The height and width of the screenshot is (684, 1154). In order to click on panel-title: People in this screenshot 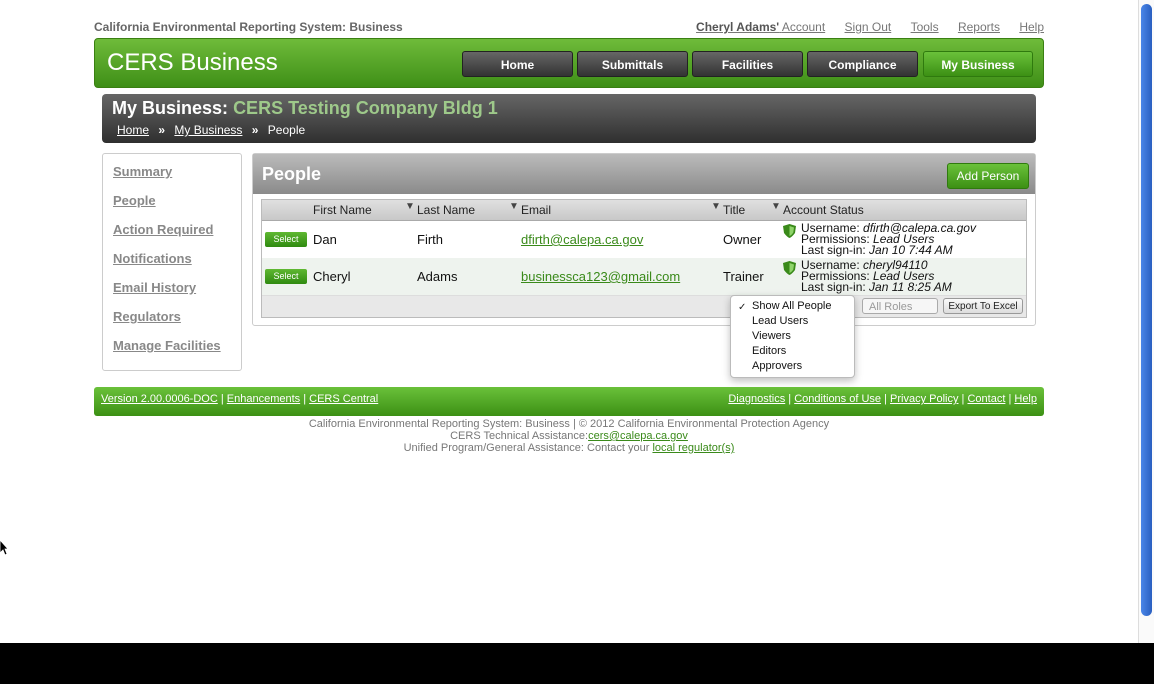, I will do `click(292, 174)`.